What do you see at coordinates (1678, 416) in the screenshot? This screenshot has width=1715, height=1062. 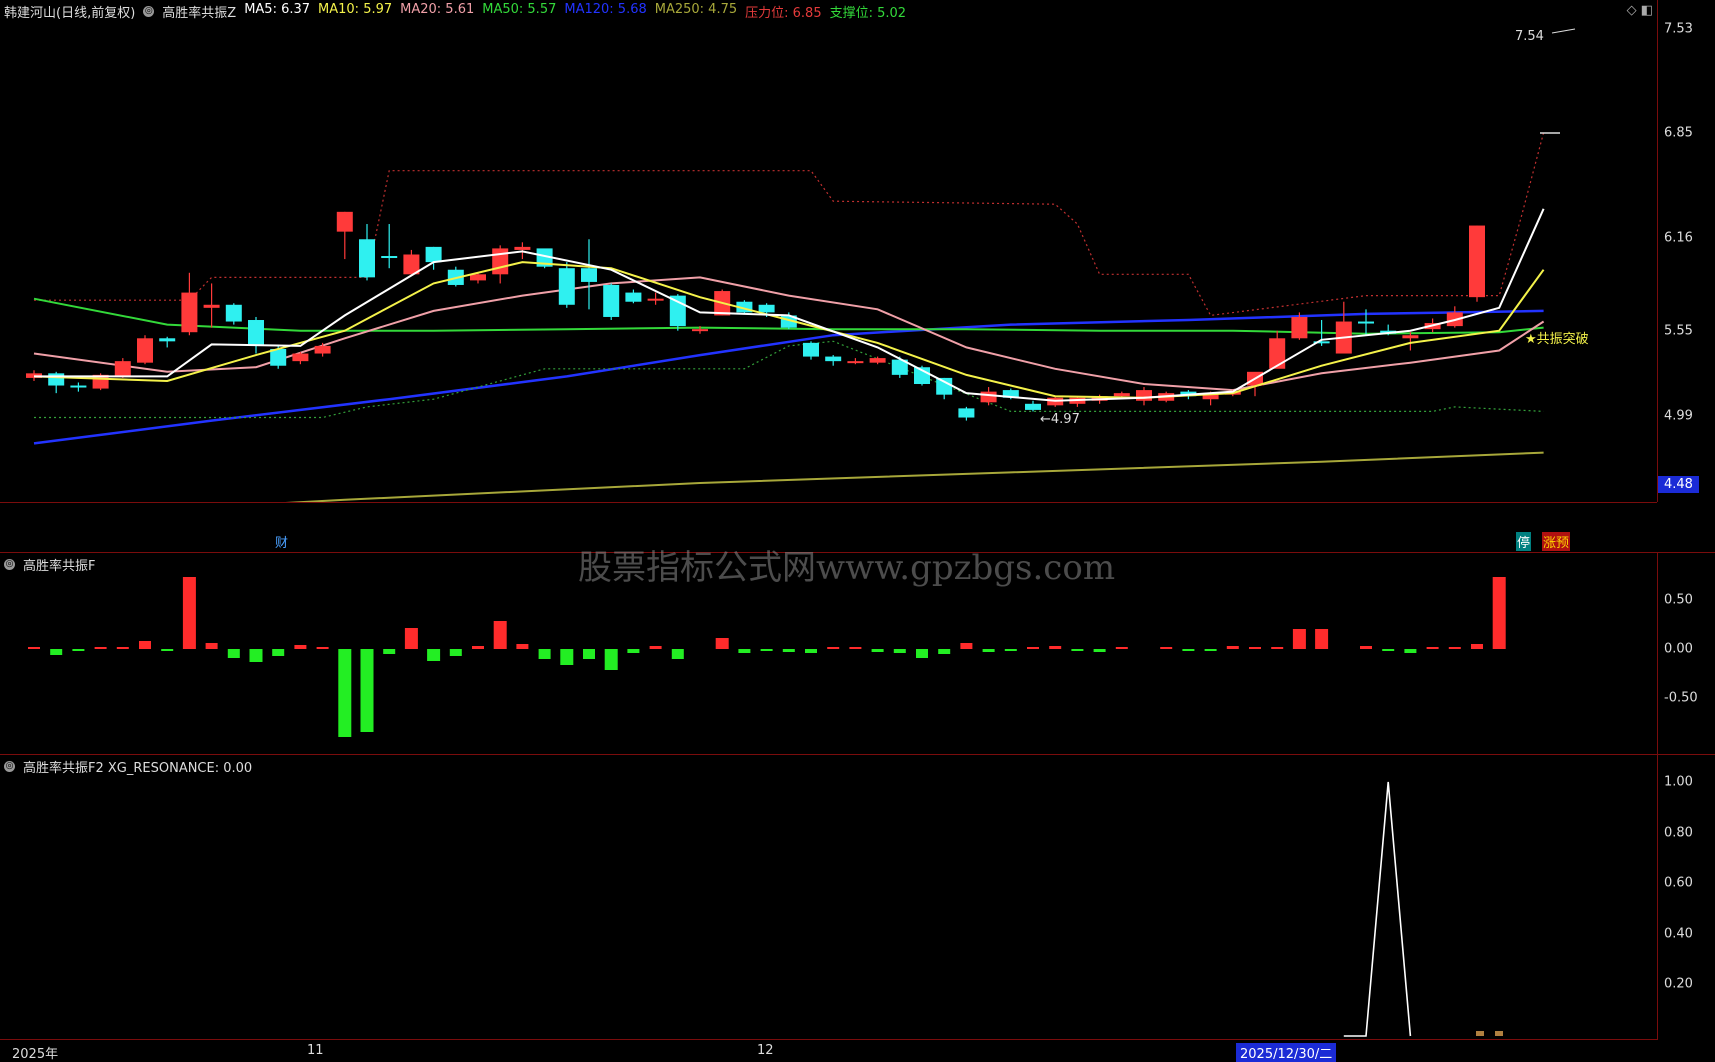 I see `price-tick: 4.99` at bounding box center [1678, 416].